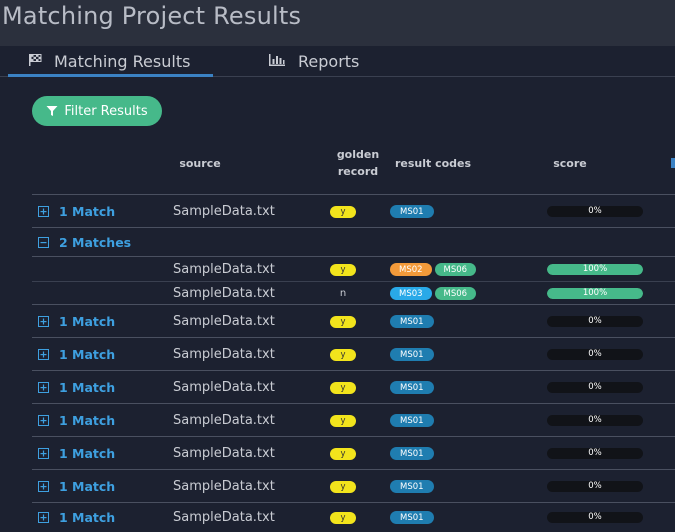 The width and height of the screenshot is (675, 532). What do you see at coordinates (353, 293) in the screenshot?
I see `table-child-row: SampleData.txt n MS03 MS06 100%` at bounding box center [353, 293].